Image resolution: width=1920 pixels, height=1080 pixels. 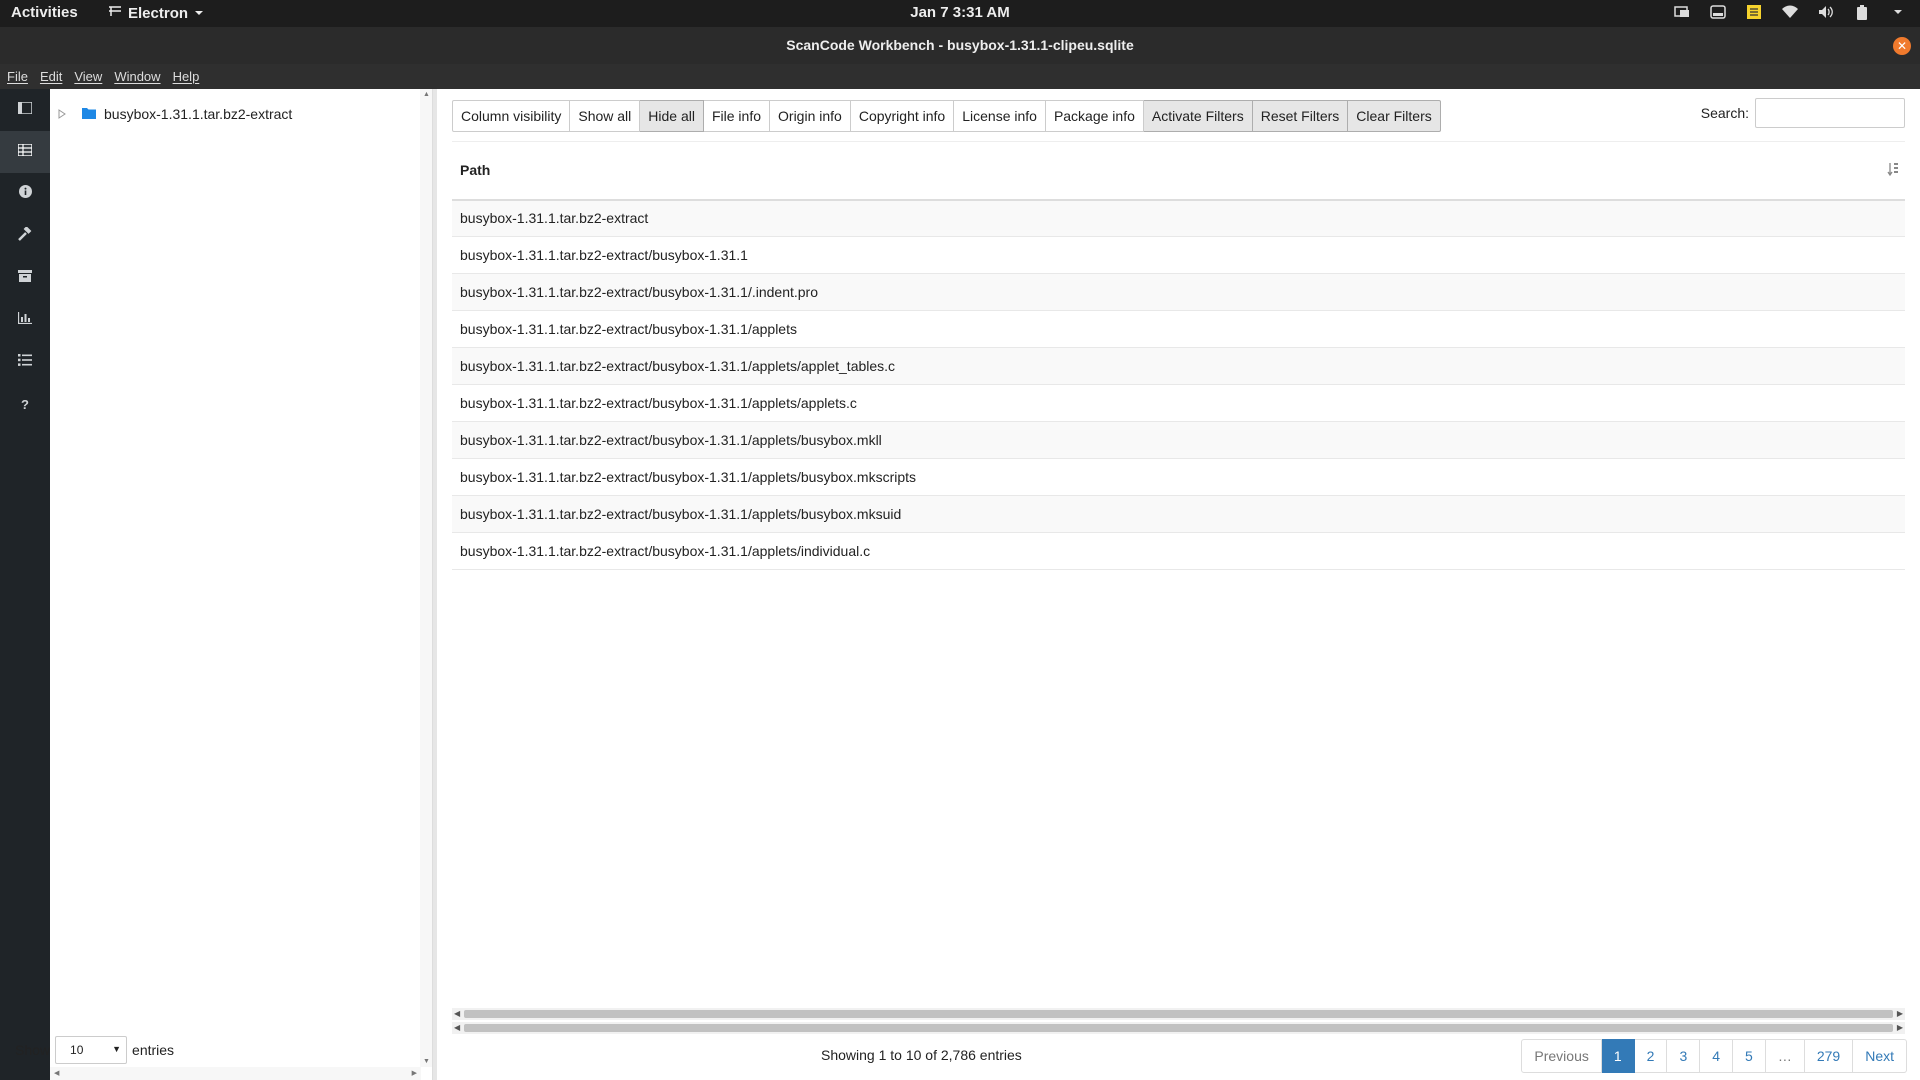 I want to click on table-row: busybox-1.31.1.tar.bz2-extract, so click(x=1178, y=218).